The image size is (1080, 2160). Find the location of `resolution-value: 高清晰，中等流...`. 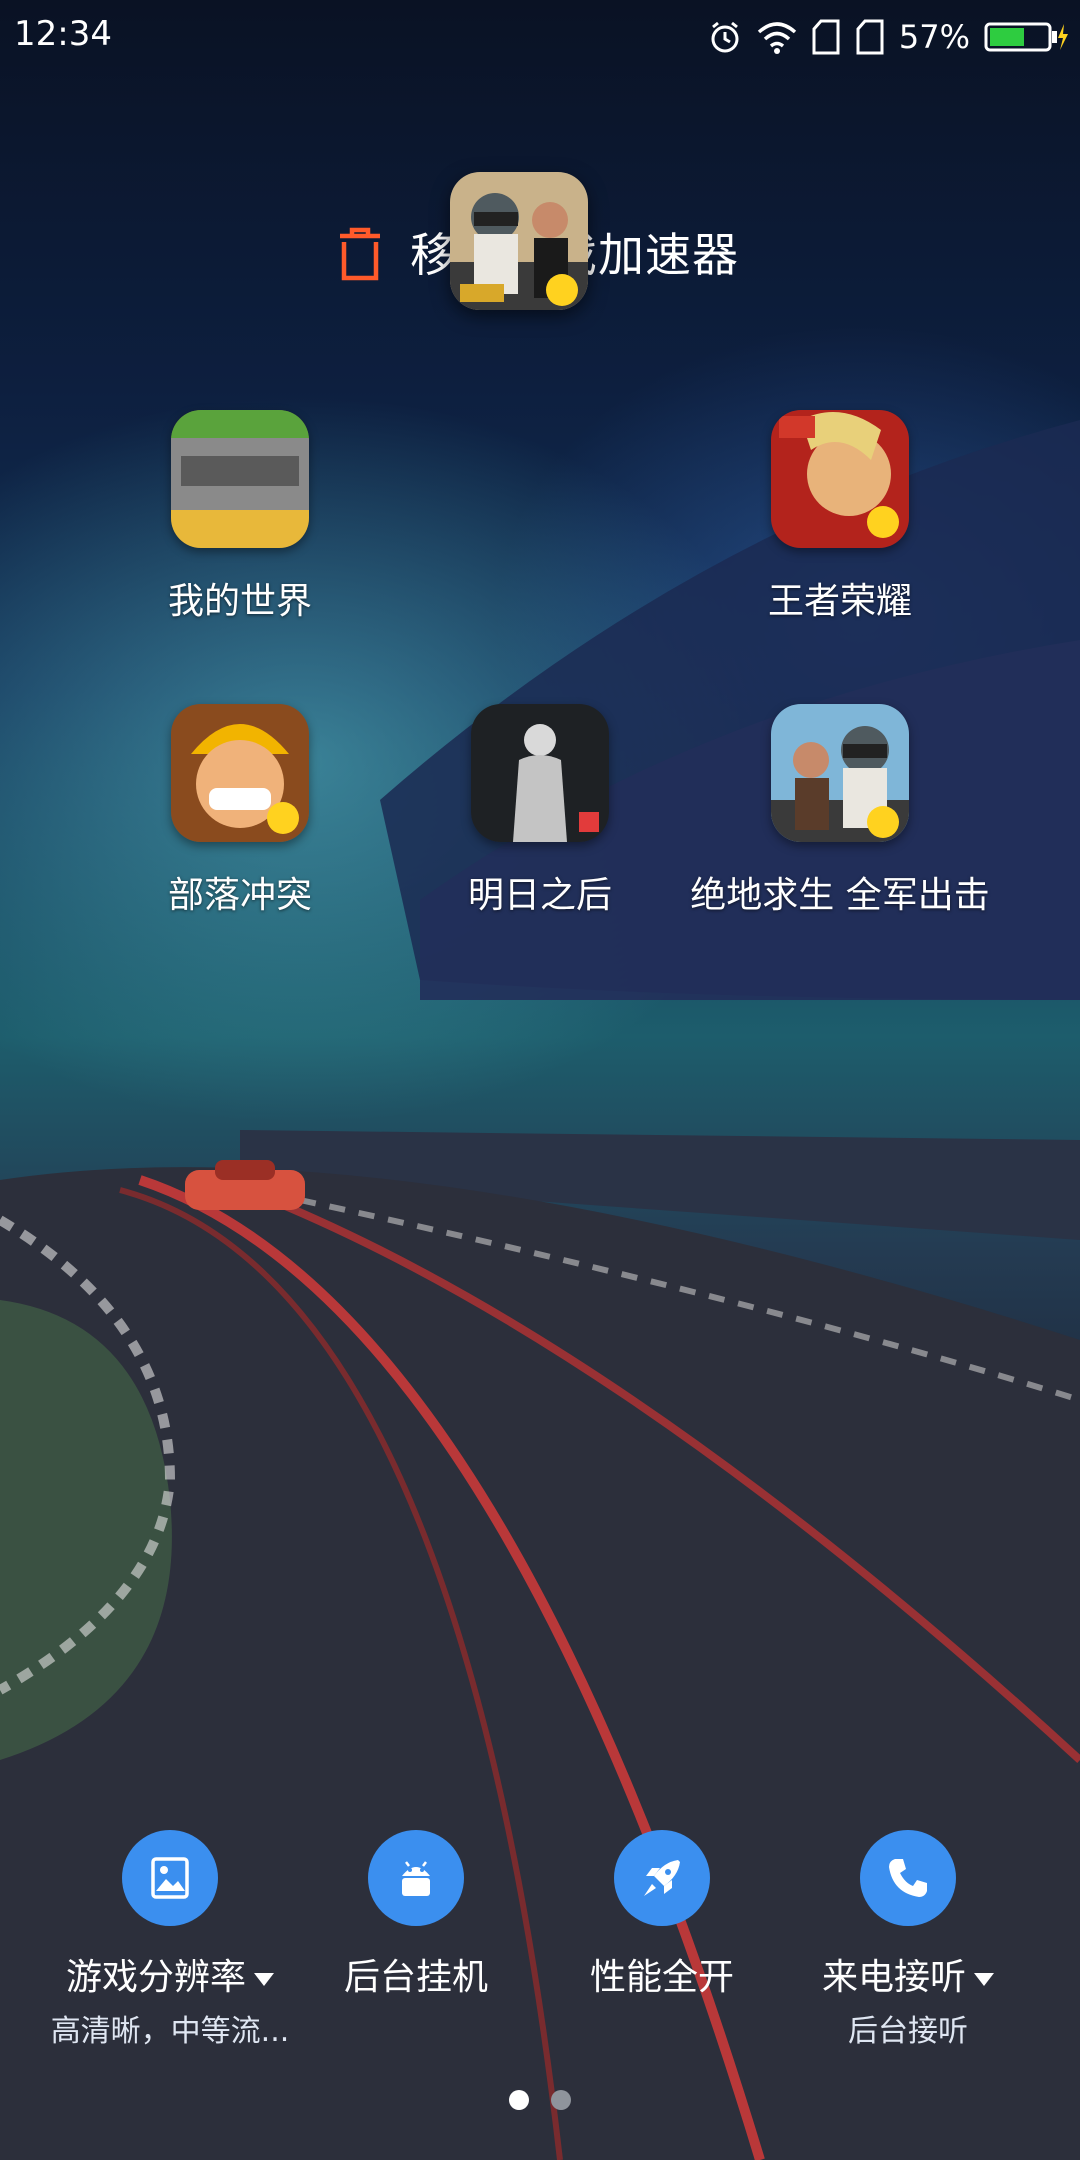

resolution-value: 高清晰，中等流... is located at coordinates (170, 2031).